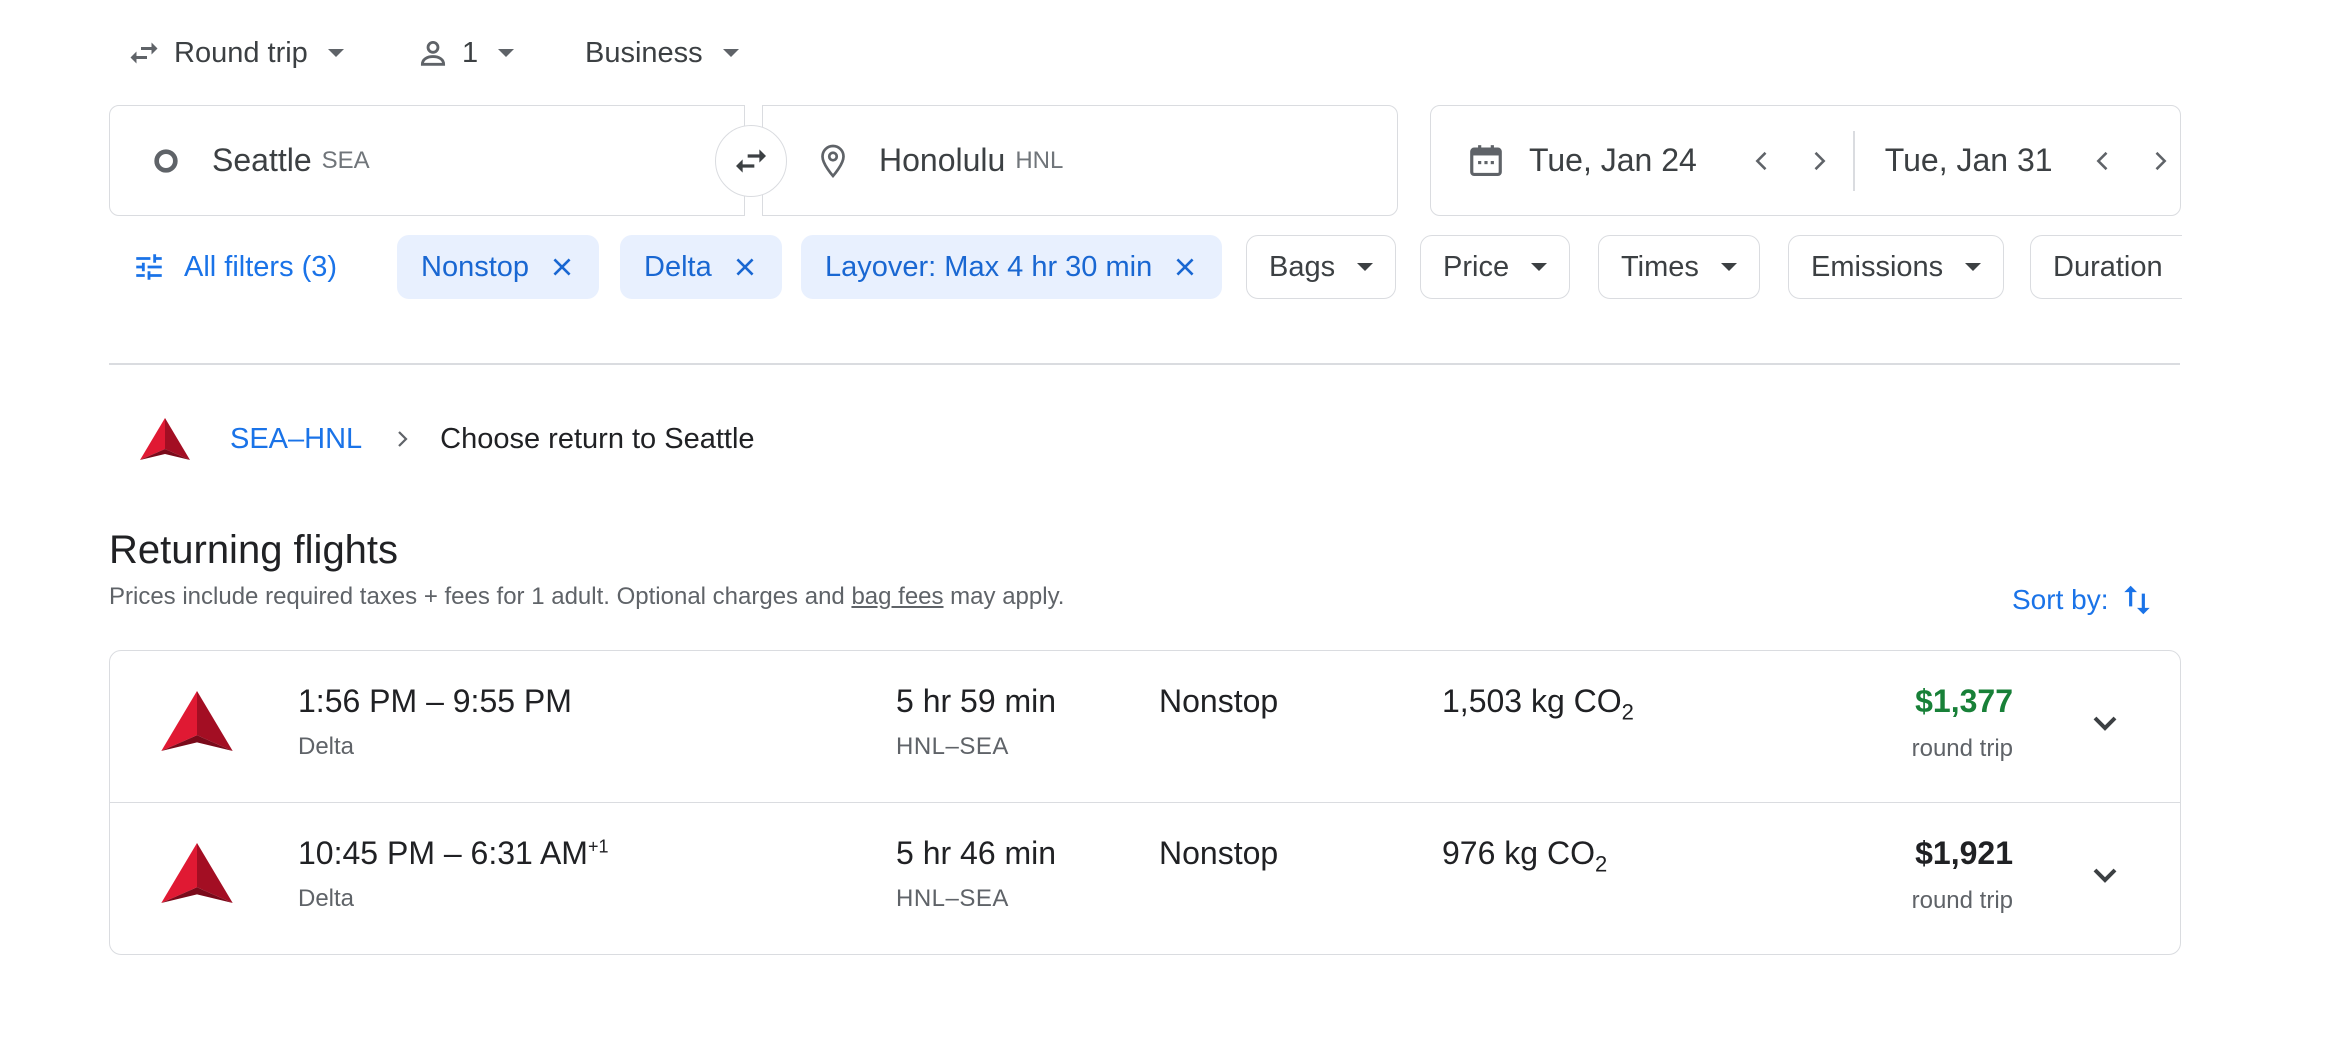  What do you see at coordinates (443, 853) in the screenshot?
I see `flight-times-text: 10:45 PM – 6:31 AM` at bounding box center [443, 853].